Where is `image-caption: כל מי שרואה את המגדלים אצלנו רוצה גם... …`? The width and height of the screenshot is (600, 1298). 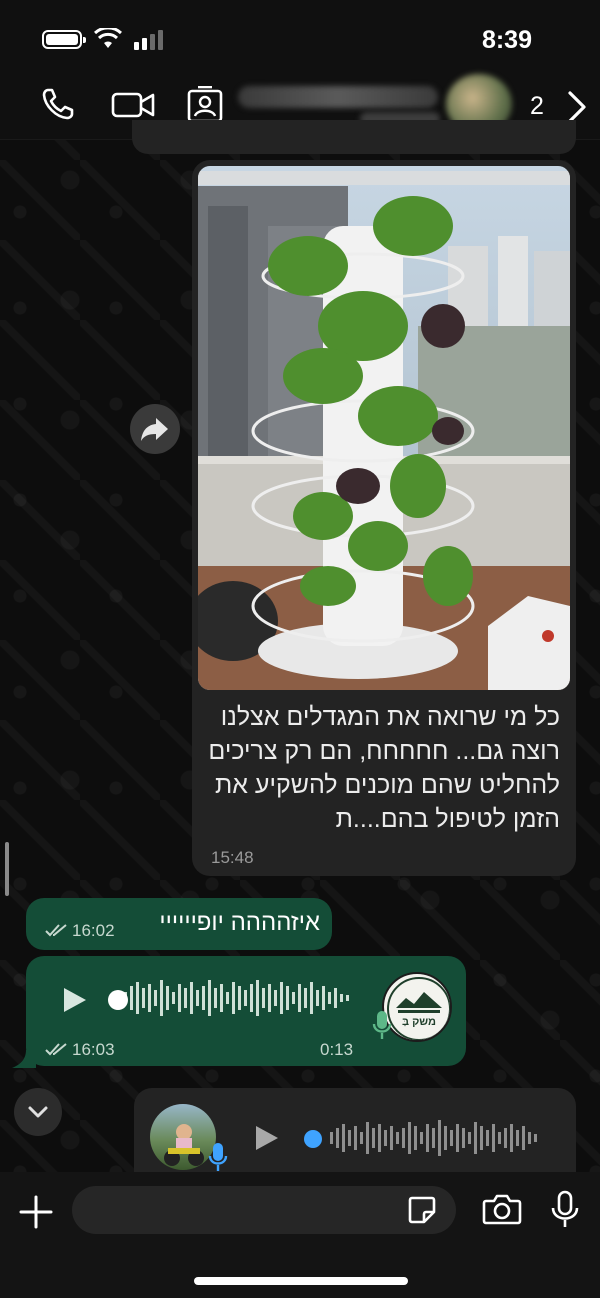
image-caption: כל מי שרואה את המגדלים אצלנו רוצה גם... … is located at coordinates (384, 768).